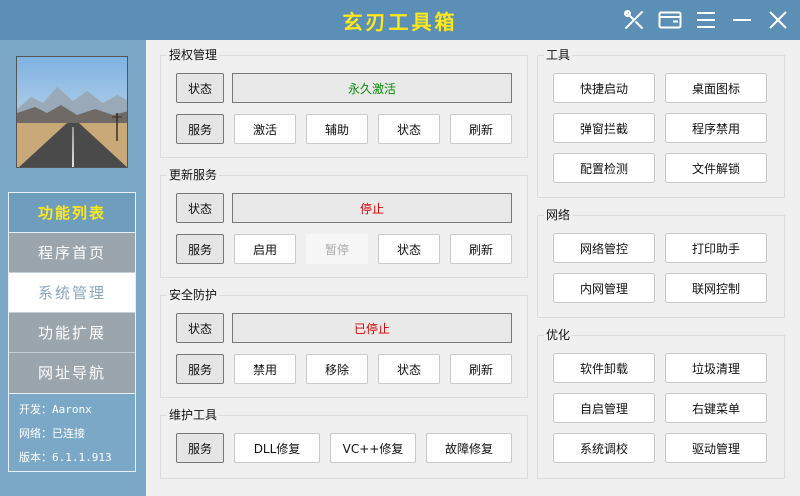 This screenshot has height=496, width=800. What do you see at coordinates (778, 20) in the screenshot?
I see `close-icon` at bounding box center [778, 20].